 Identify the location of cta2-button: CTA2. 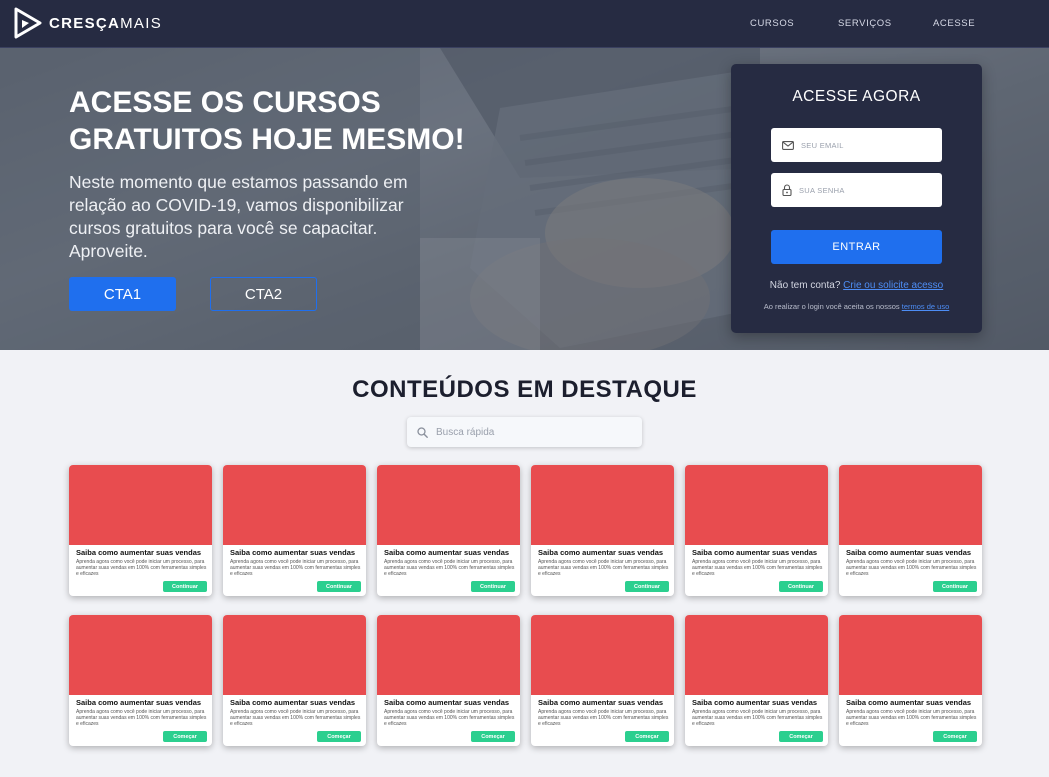
(263, 294).